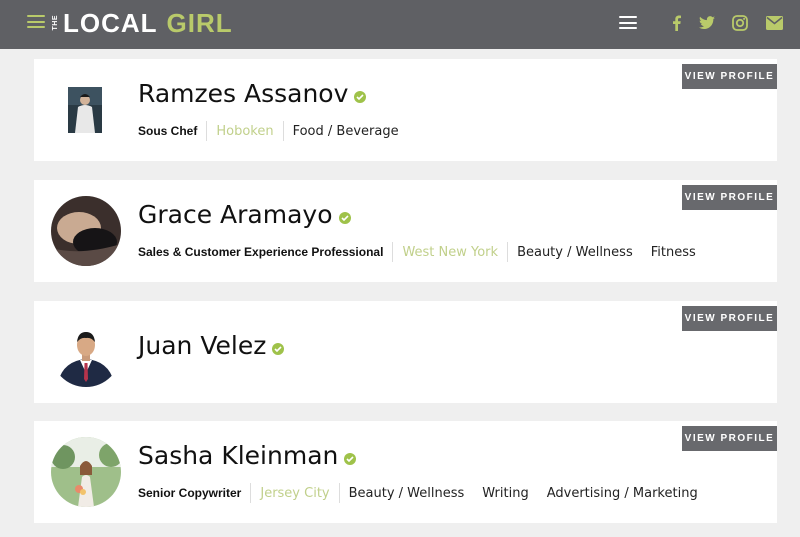  What do you see at coordinates (190, 493) in the screenshot?
I see `profile-role: Senior Copywriter` at bounding box center [190, 493].